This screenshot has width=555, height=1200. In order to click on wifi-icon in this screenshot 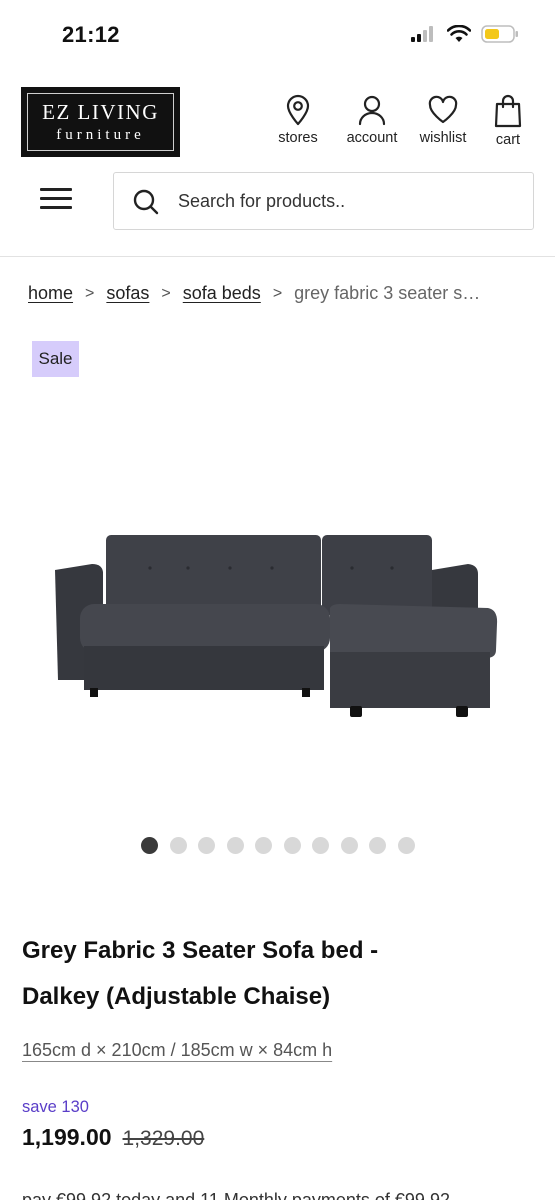, I will do `click(459, 36)`.